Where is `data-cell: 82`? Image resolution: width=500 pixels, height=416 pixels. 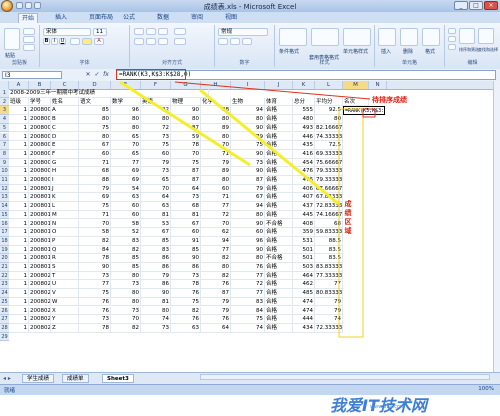
data-cell: 82 is located at coordinates (126, 328).